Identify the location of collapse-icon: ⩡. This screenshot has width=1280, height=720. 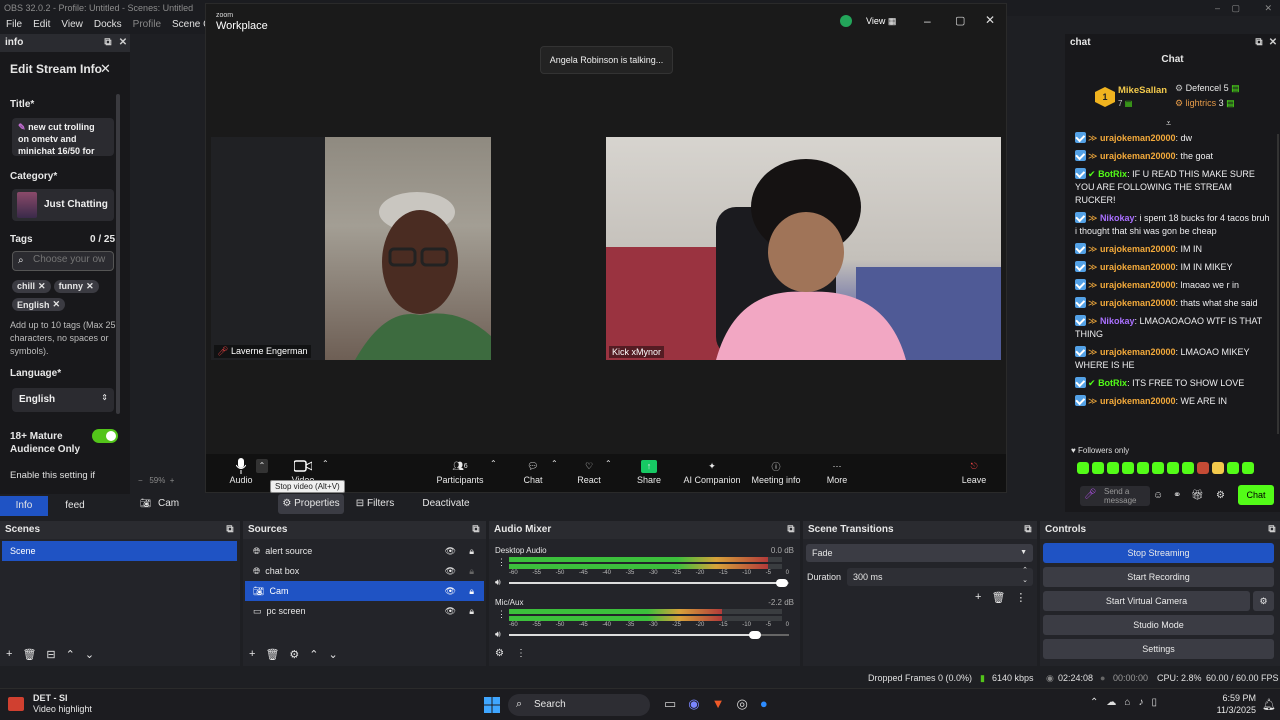
(1168, 123).